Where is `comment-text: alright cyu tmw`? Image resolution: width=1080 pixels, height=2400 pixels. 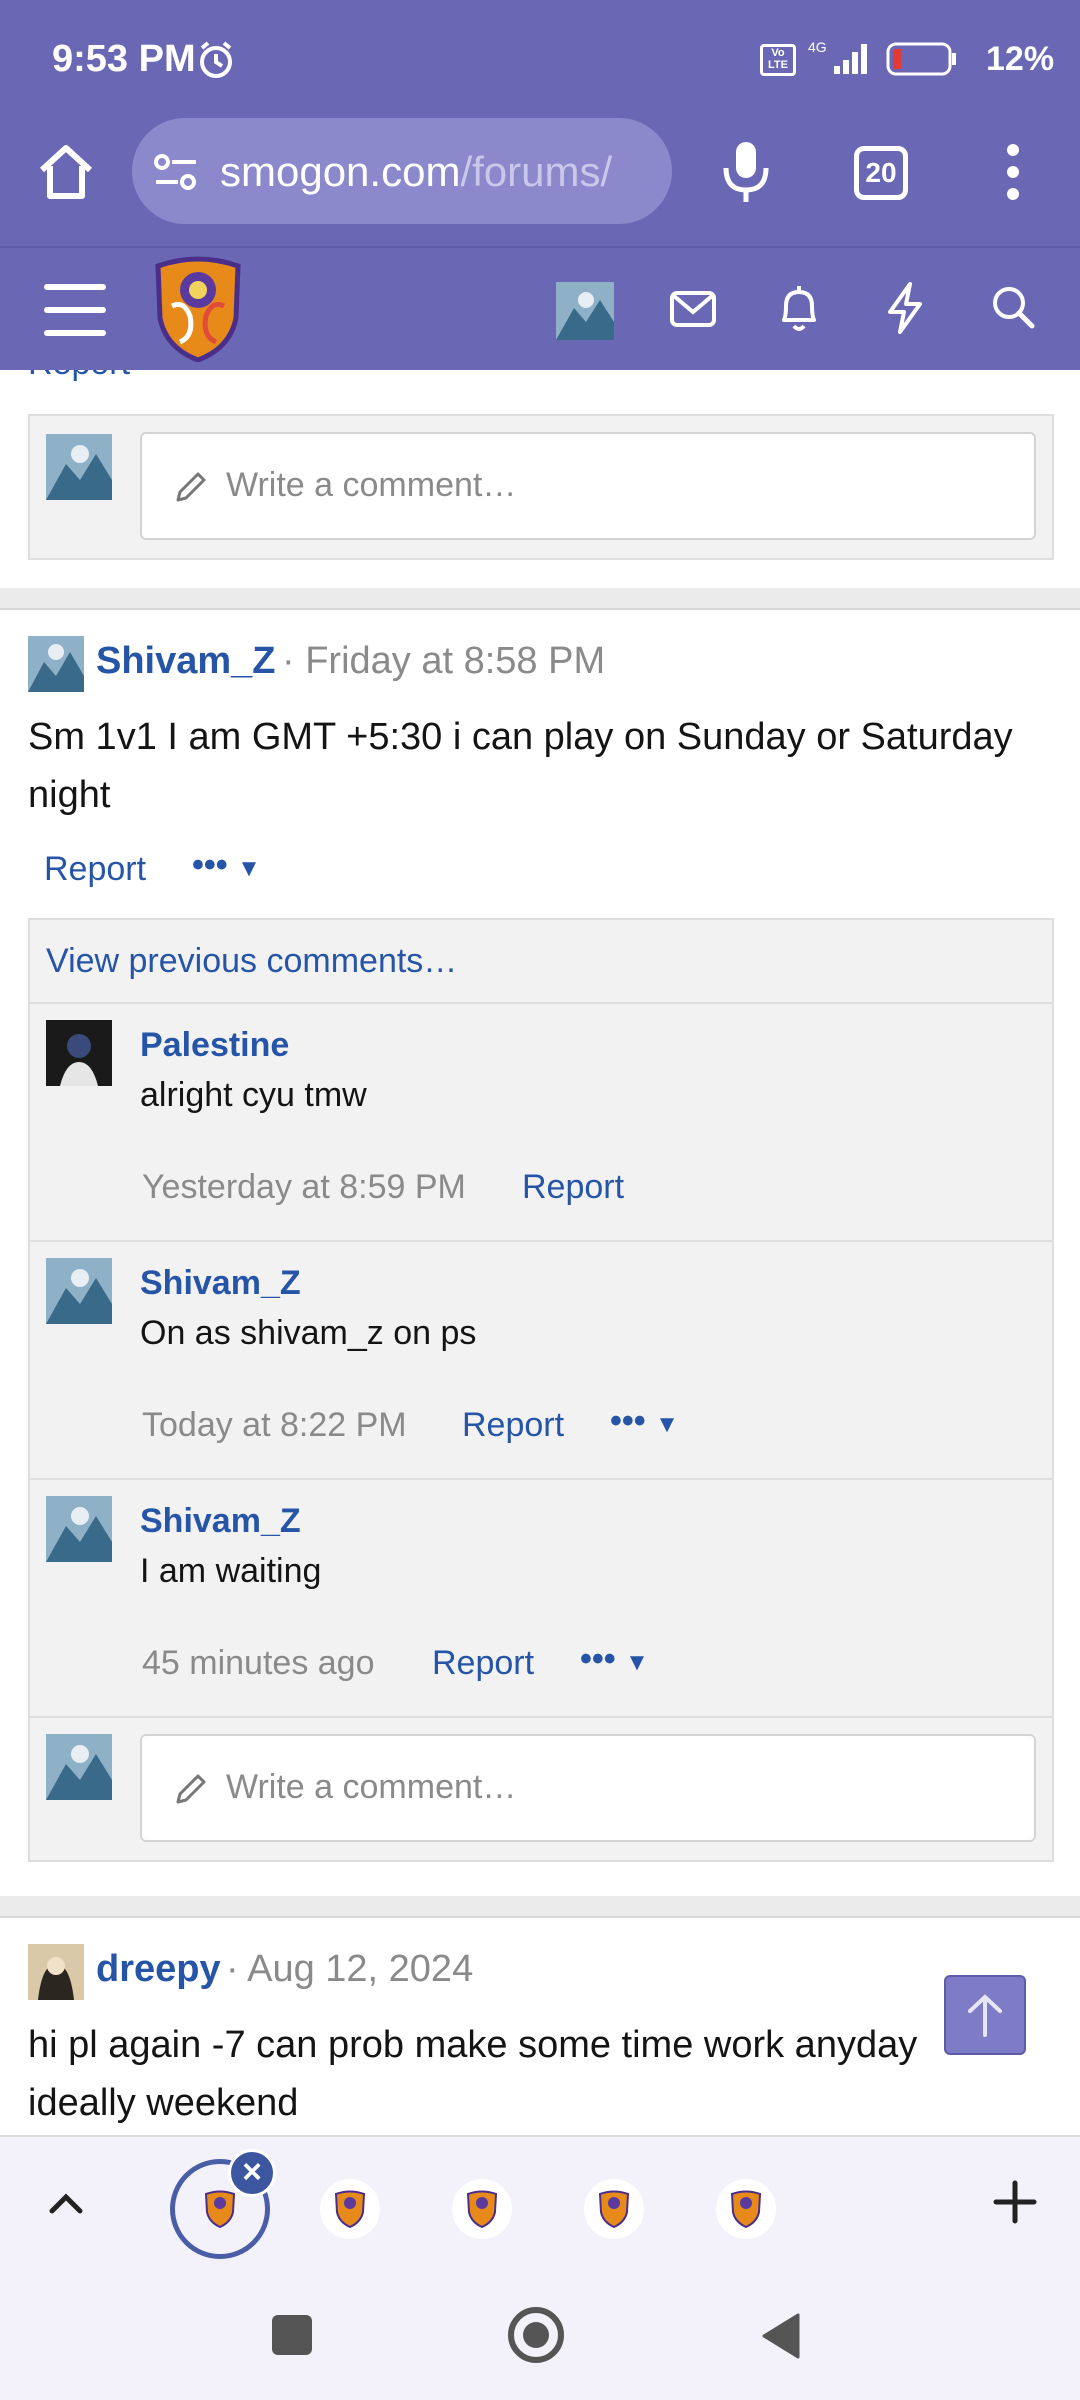
comment-text: alright cyu tmw is located at coordinates (253, 1095).